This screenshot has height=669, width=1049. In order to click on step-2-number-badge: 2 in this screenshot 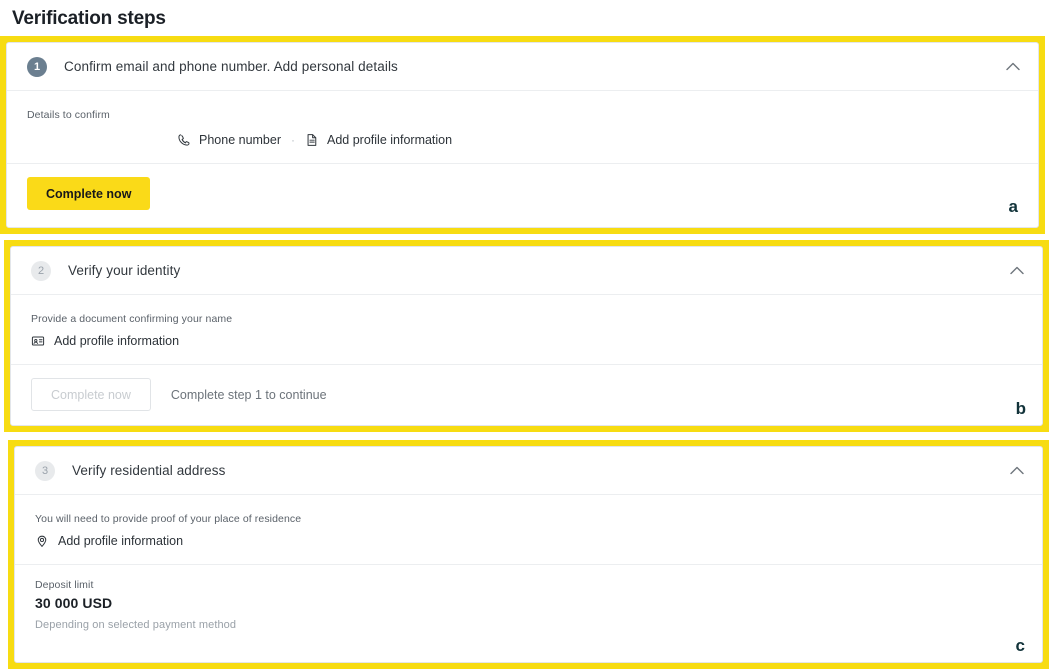, I will do `click(41, 270)`.